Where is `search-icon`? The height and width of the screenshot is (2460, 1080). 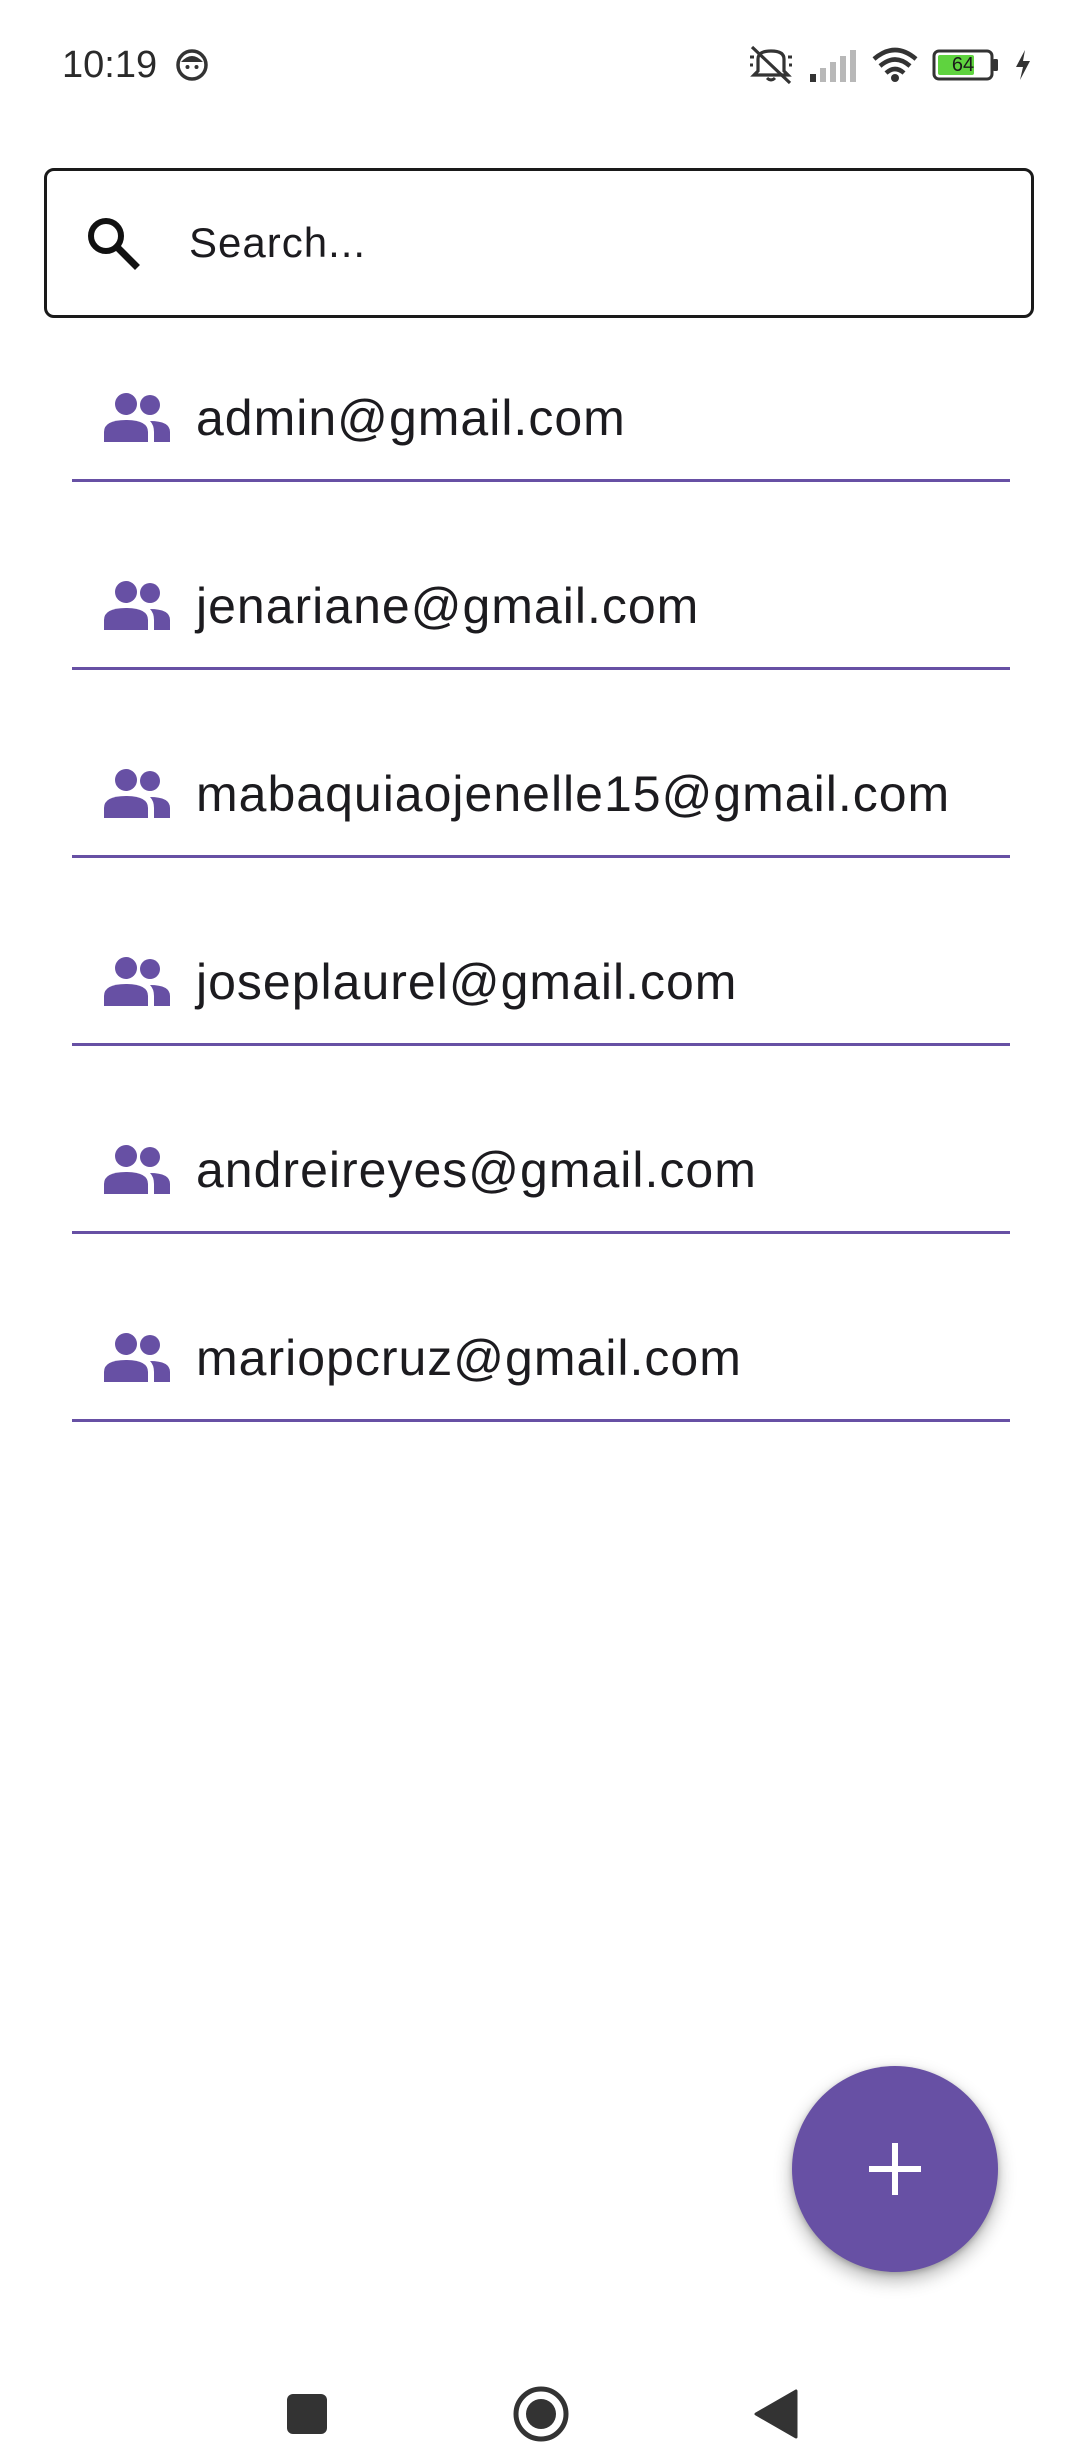
search-icon is located at coordinates (114, 244).